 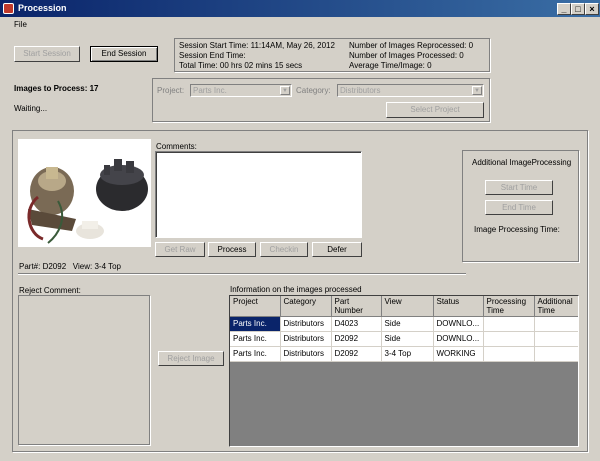 What do you see at coordinates (578, 9) in the screenshot?
I see `maximize-icon: □` at bounding box center [578, 9].